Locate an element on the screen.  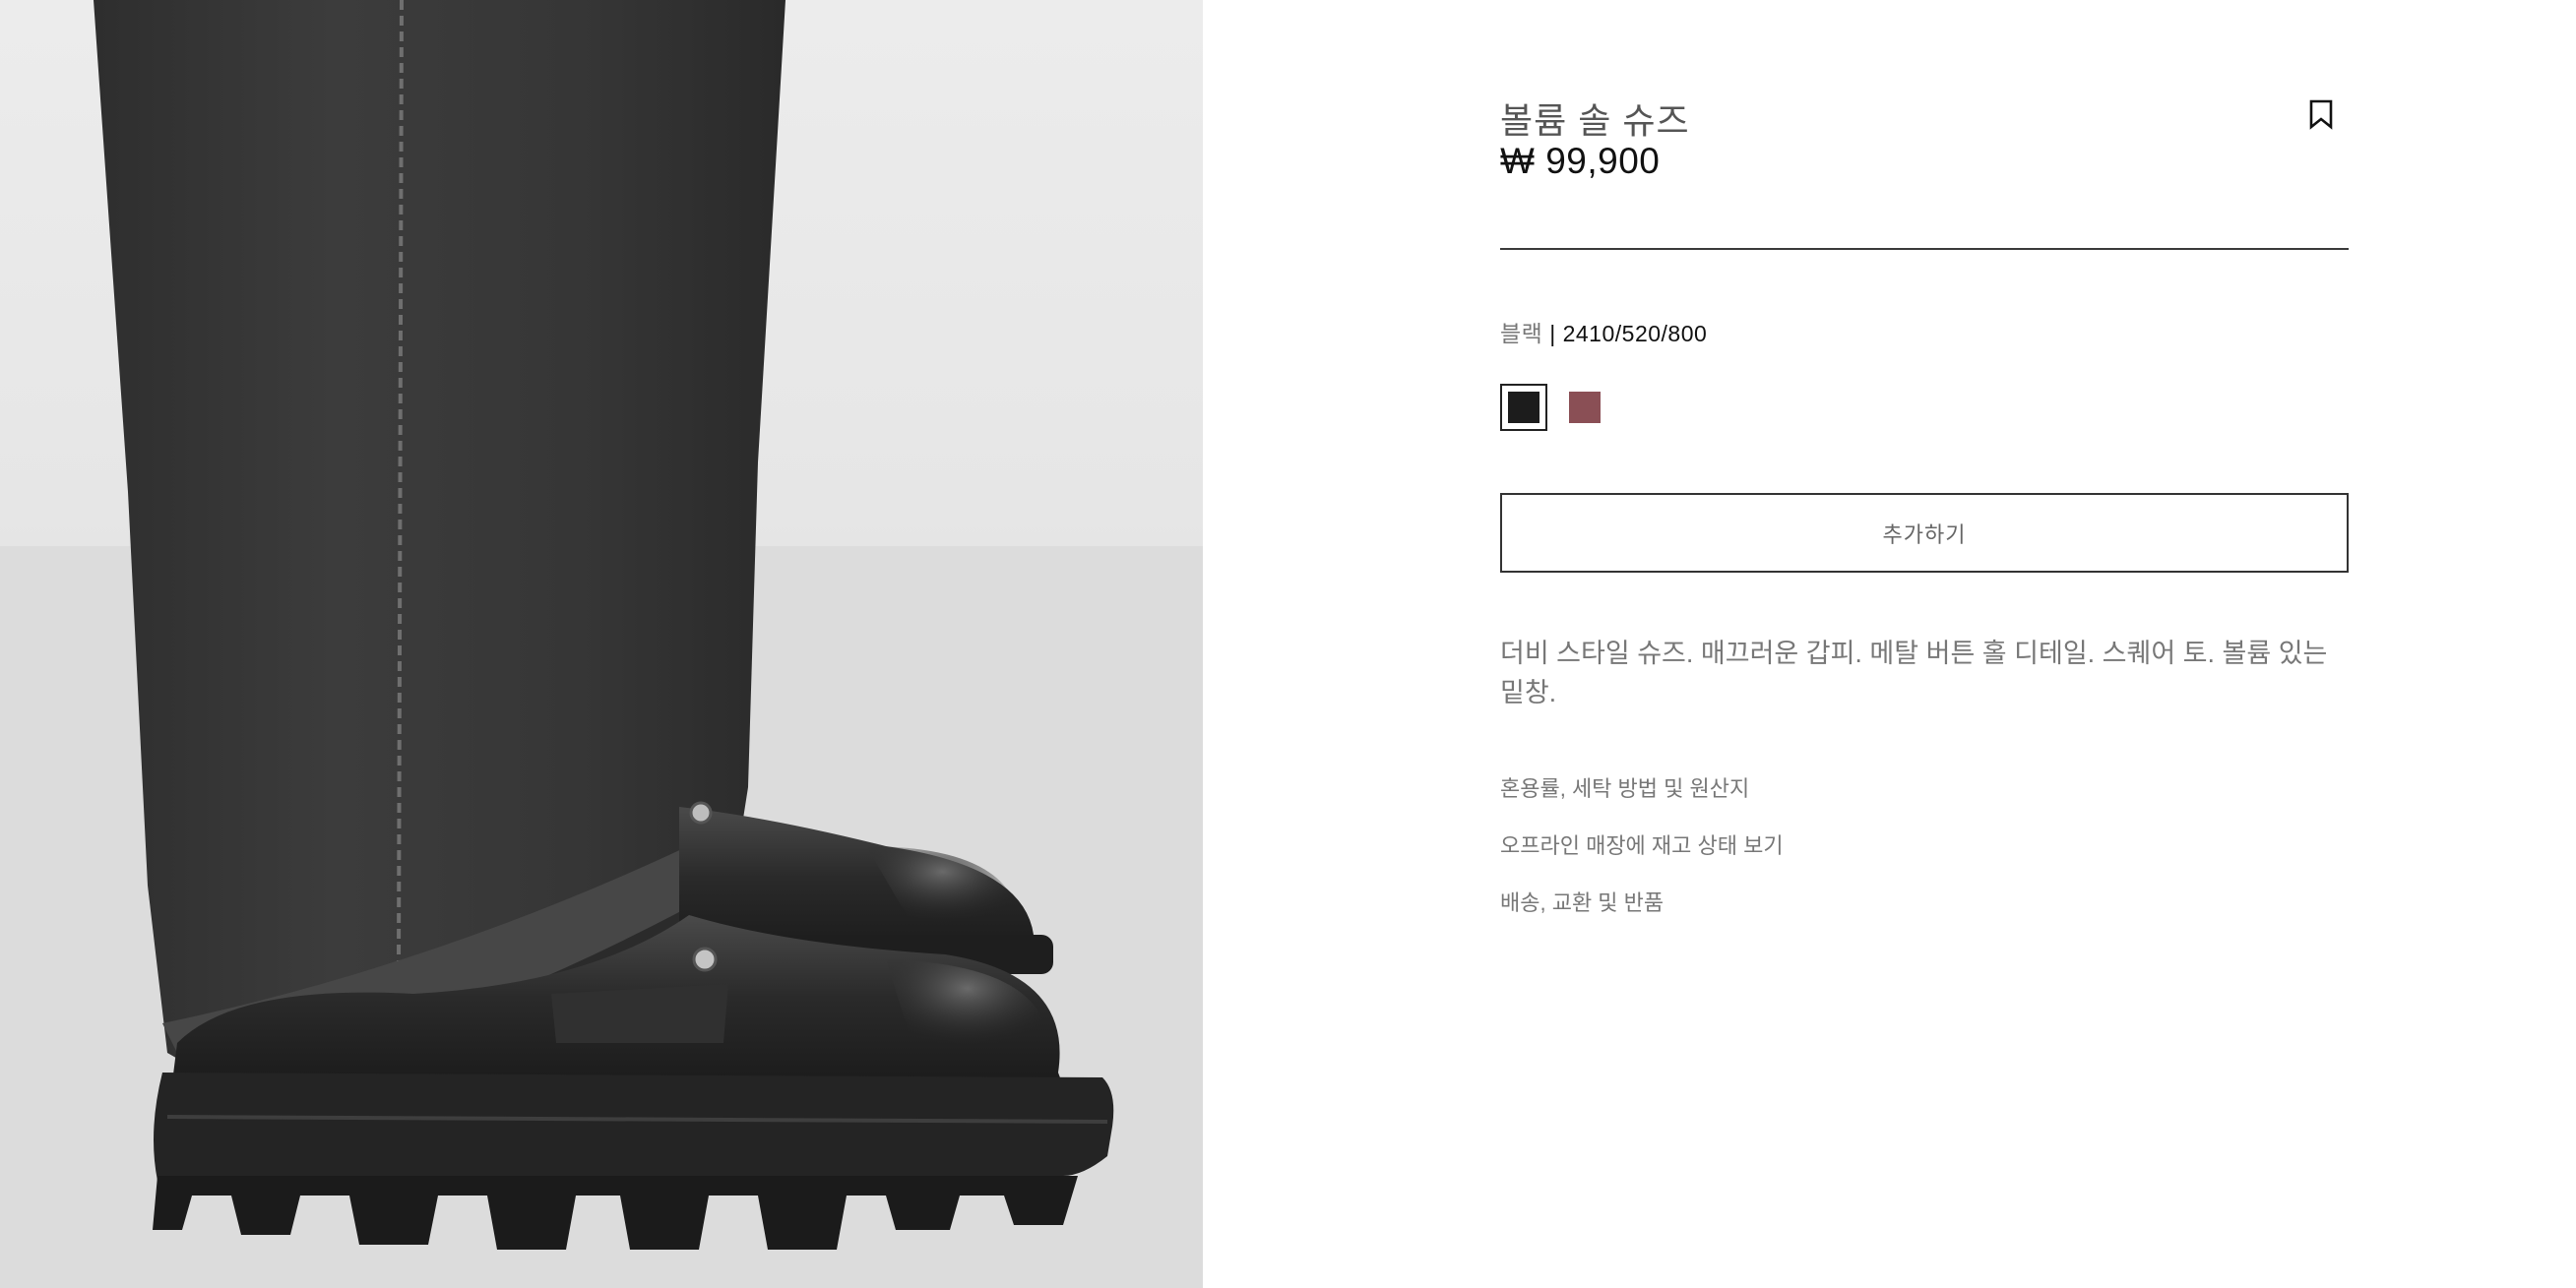
product-reference: 2410/520/800 is located at coordinates (1635, 333).